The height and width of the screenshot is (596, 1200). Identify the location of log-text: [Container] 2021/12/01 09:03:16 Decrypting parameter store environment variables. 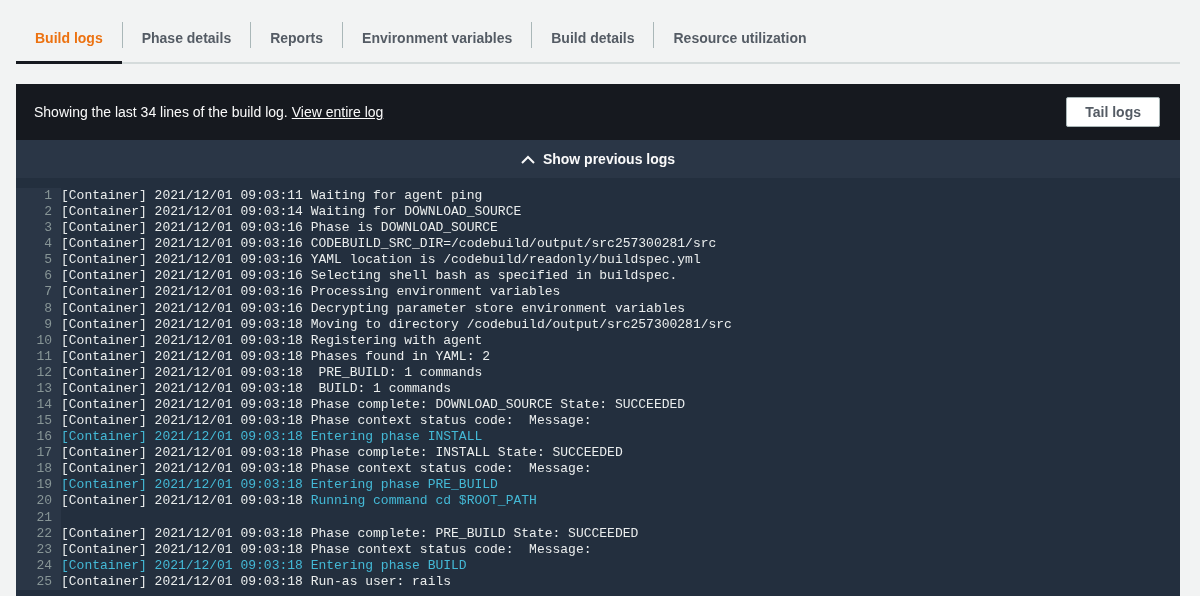
(373, 308).